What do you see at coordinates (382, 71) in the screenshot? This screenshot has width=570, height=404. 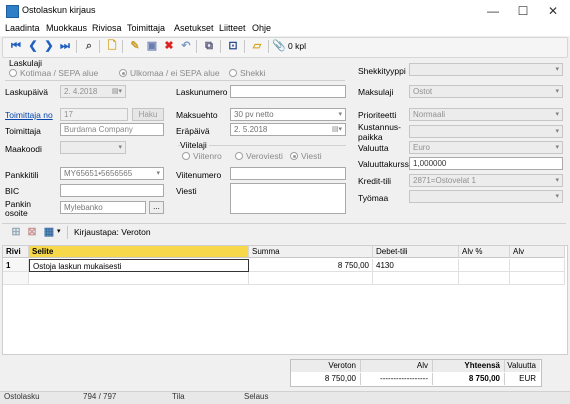 I see `shekkityyppi-label: Shekkityyppi` at bounding box center [382, 71].